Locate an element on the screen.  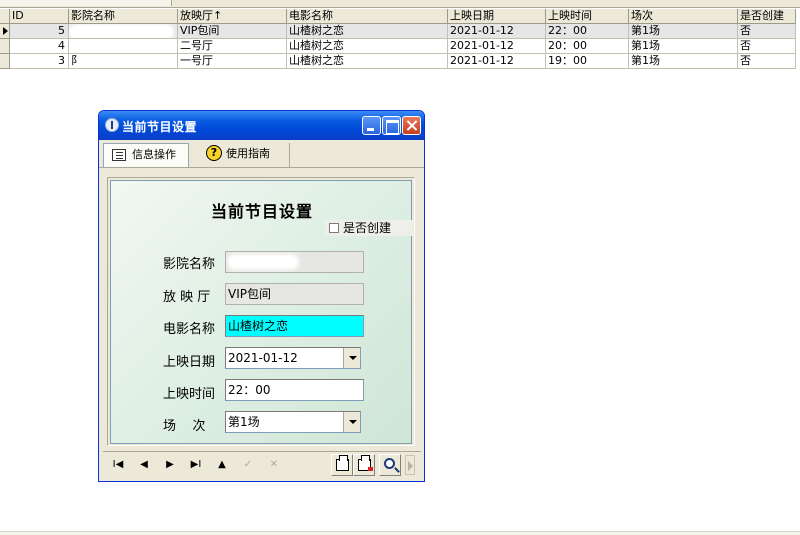
first-record-button: I◀ is located at coordinates (118, 465).